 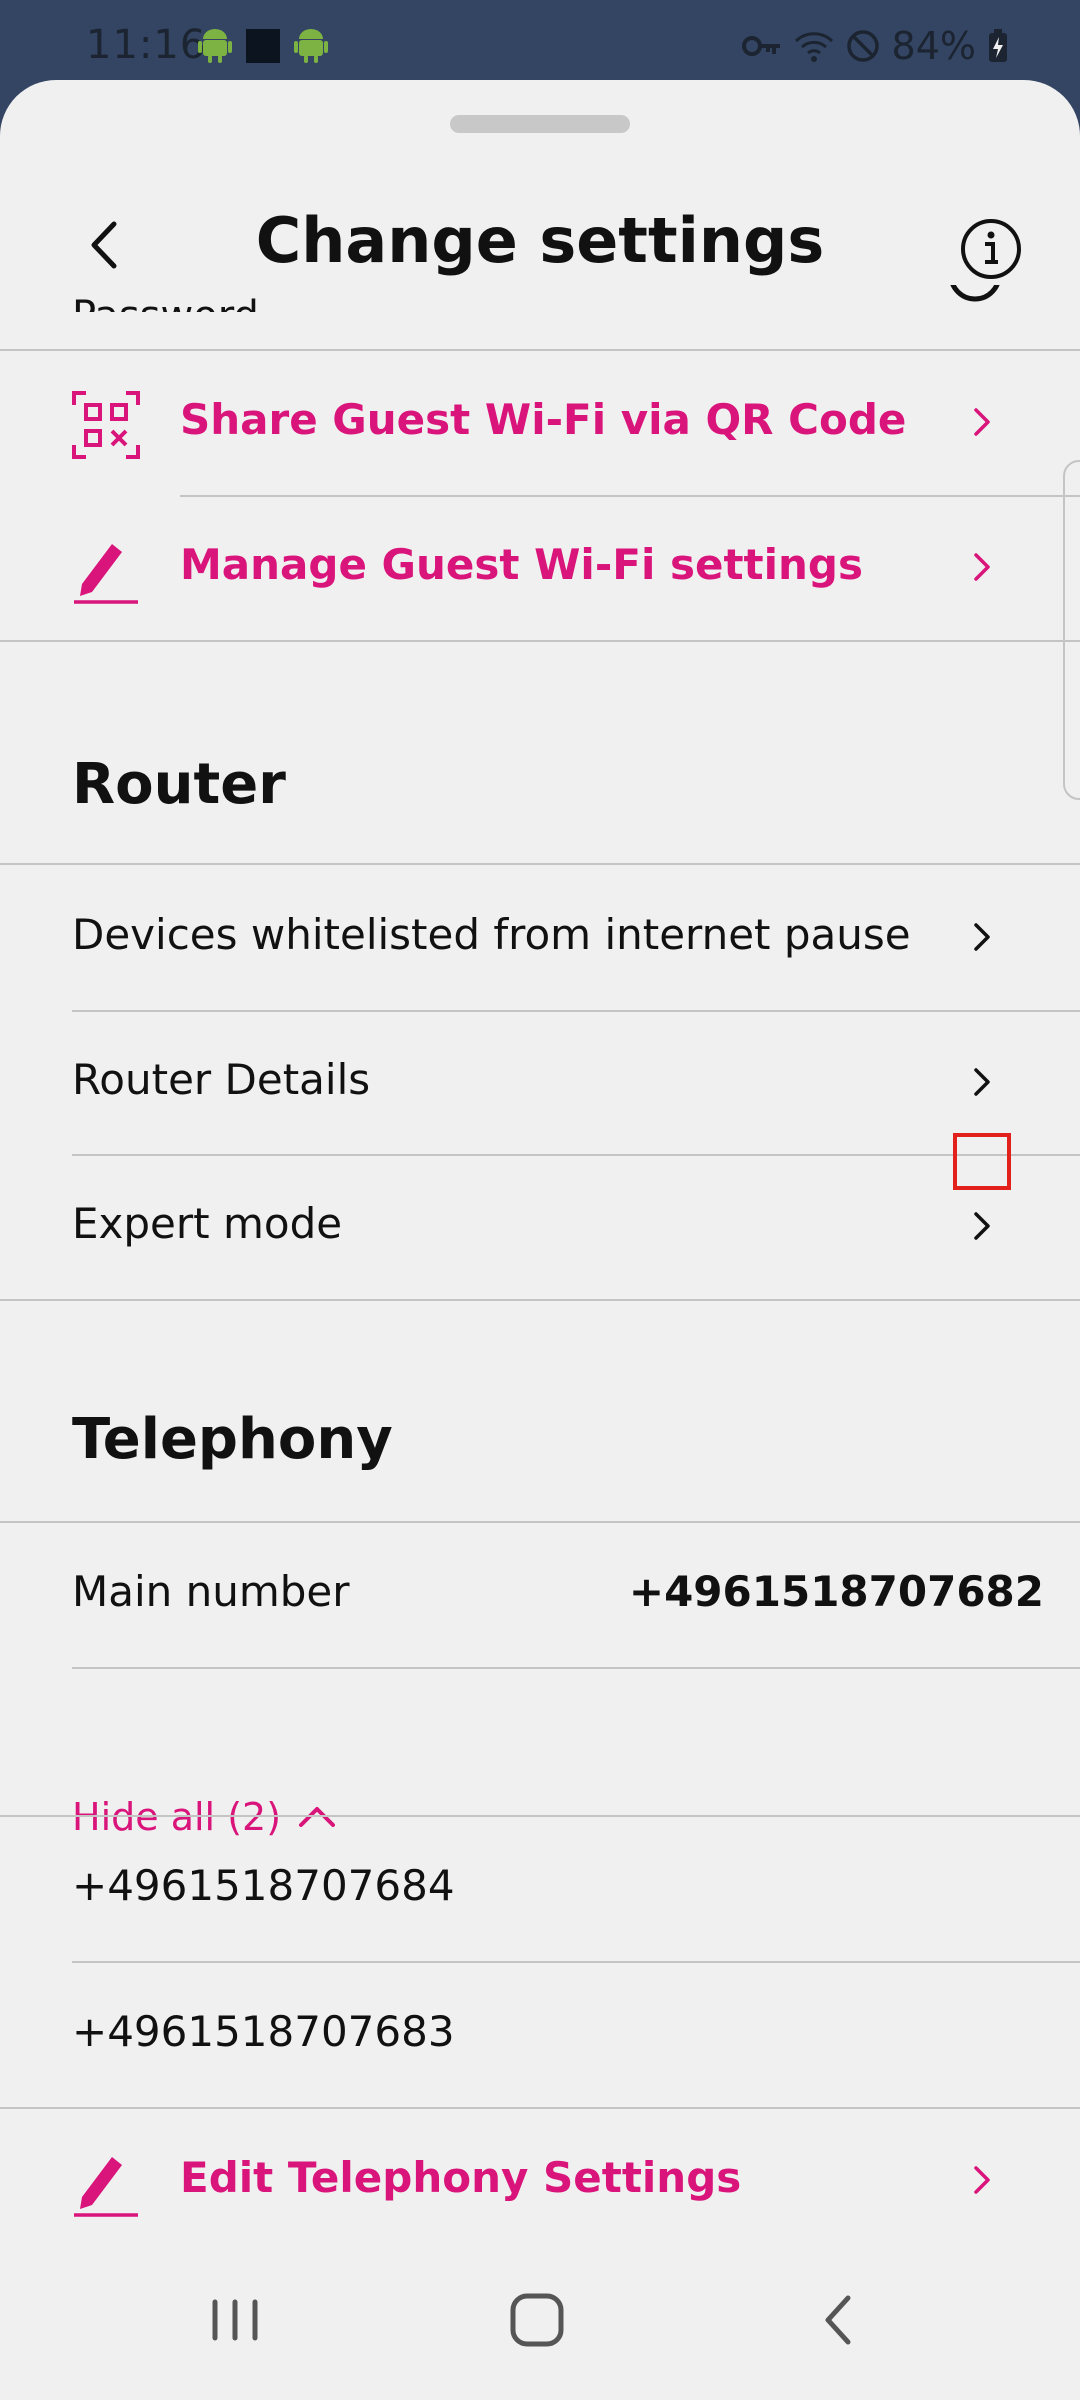 I want to click on telephony-heading: Telephony, so click(x=232, y=1439).